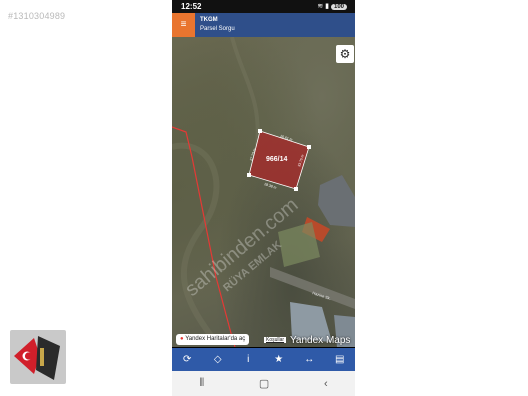 This screenshot has width=528, height=396. I want to click on status-icons: ≋ ▮ 100, so click(332, 6).